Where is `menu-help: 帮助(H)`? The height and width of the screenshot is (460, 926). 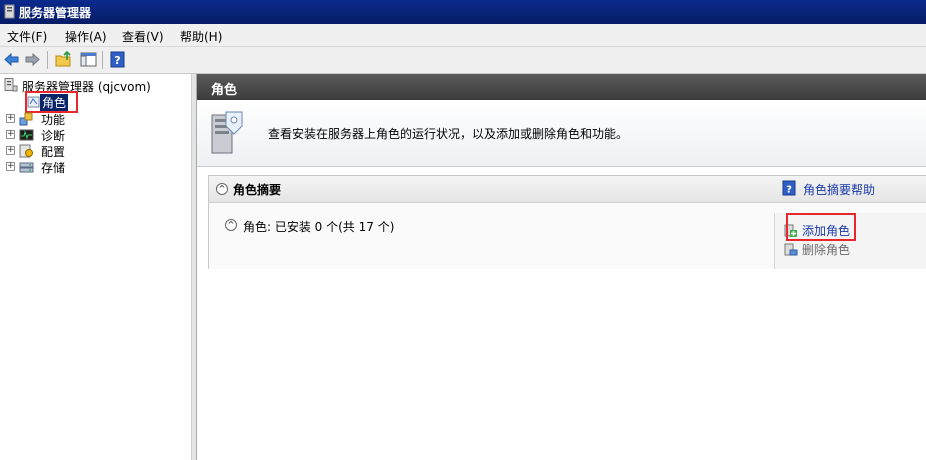 menu-help: 帮助(H) is located at coordinates (201, 36).